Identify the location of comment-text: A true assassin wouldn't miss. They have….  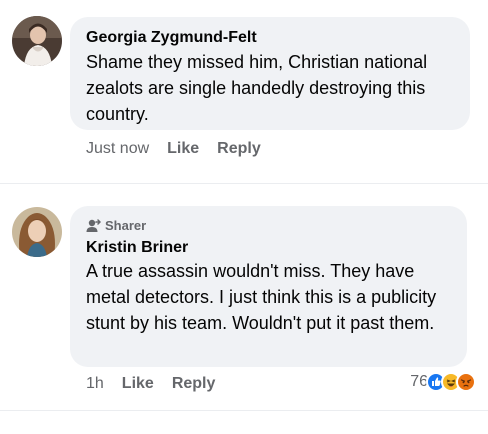
(261, 297).